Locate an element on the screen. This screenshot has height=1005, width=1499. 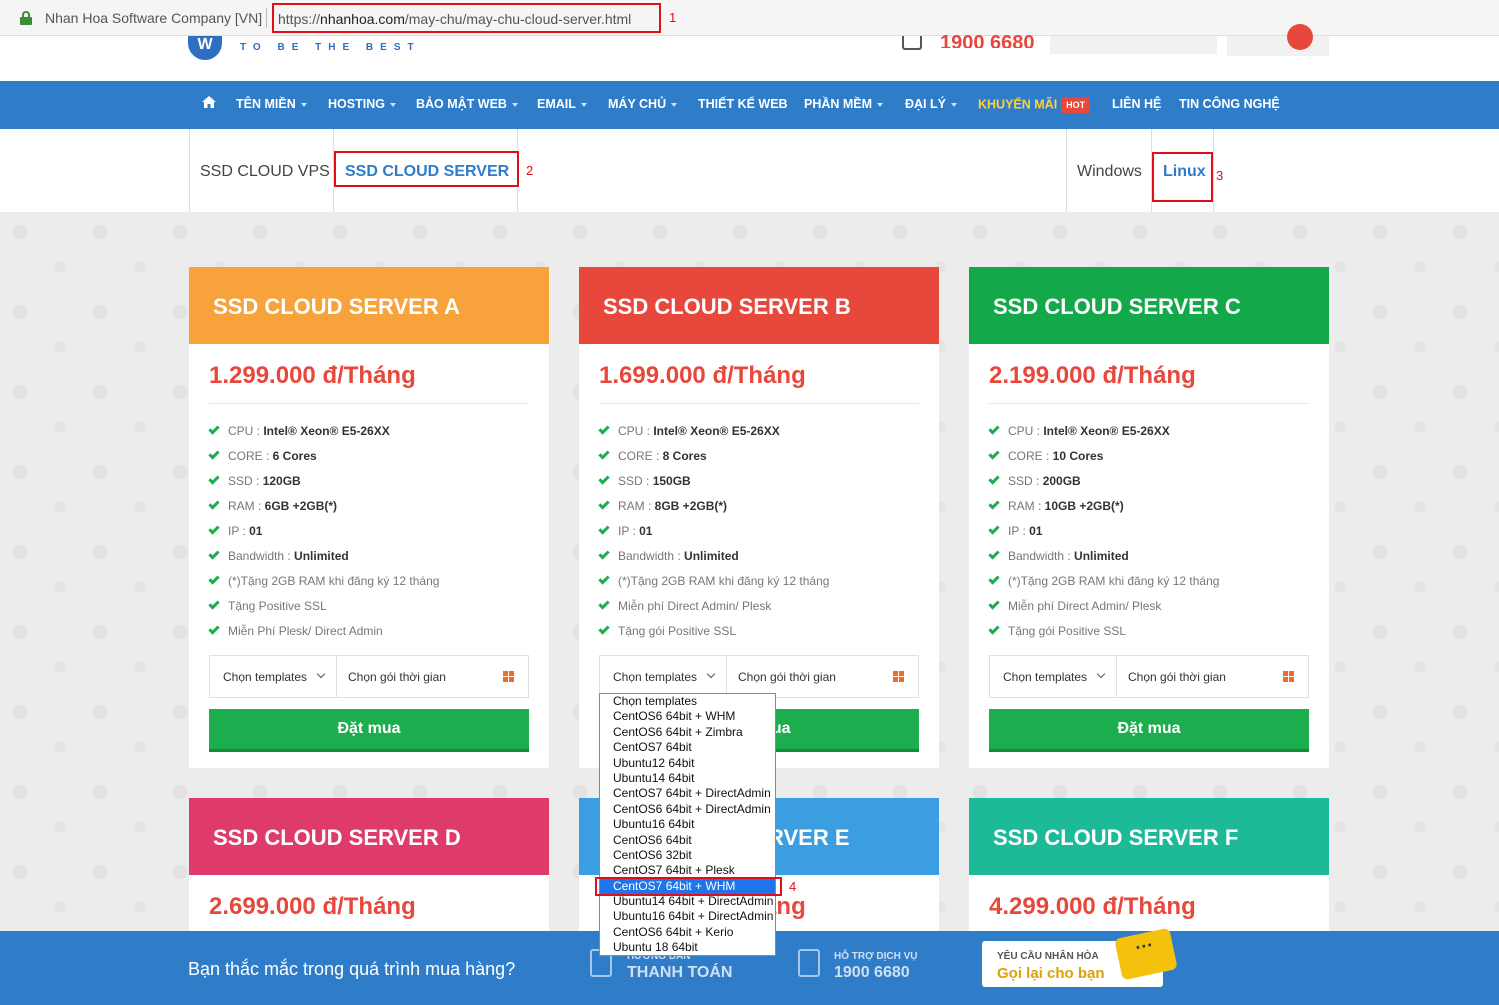
cart-button is located at coordinates (1278, 40).